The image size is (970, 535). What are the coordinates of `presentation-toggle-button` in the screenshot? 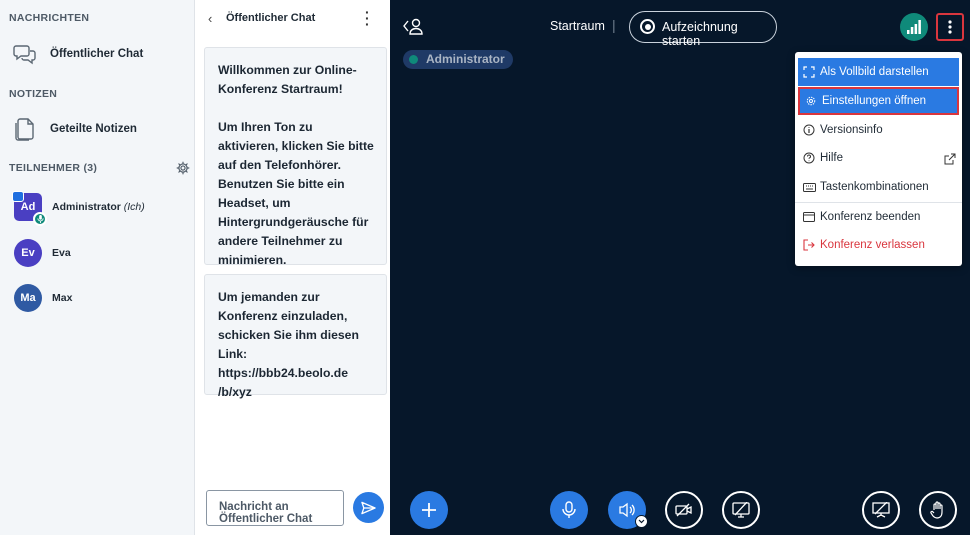 It's located at (881, 510).